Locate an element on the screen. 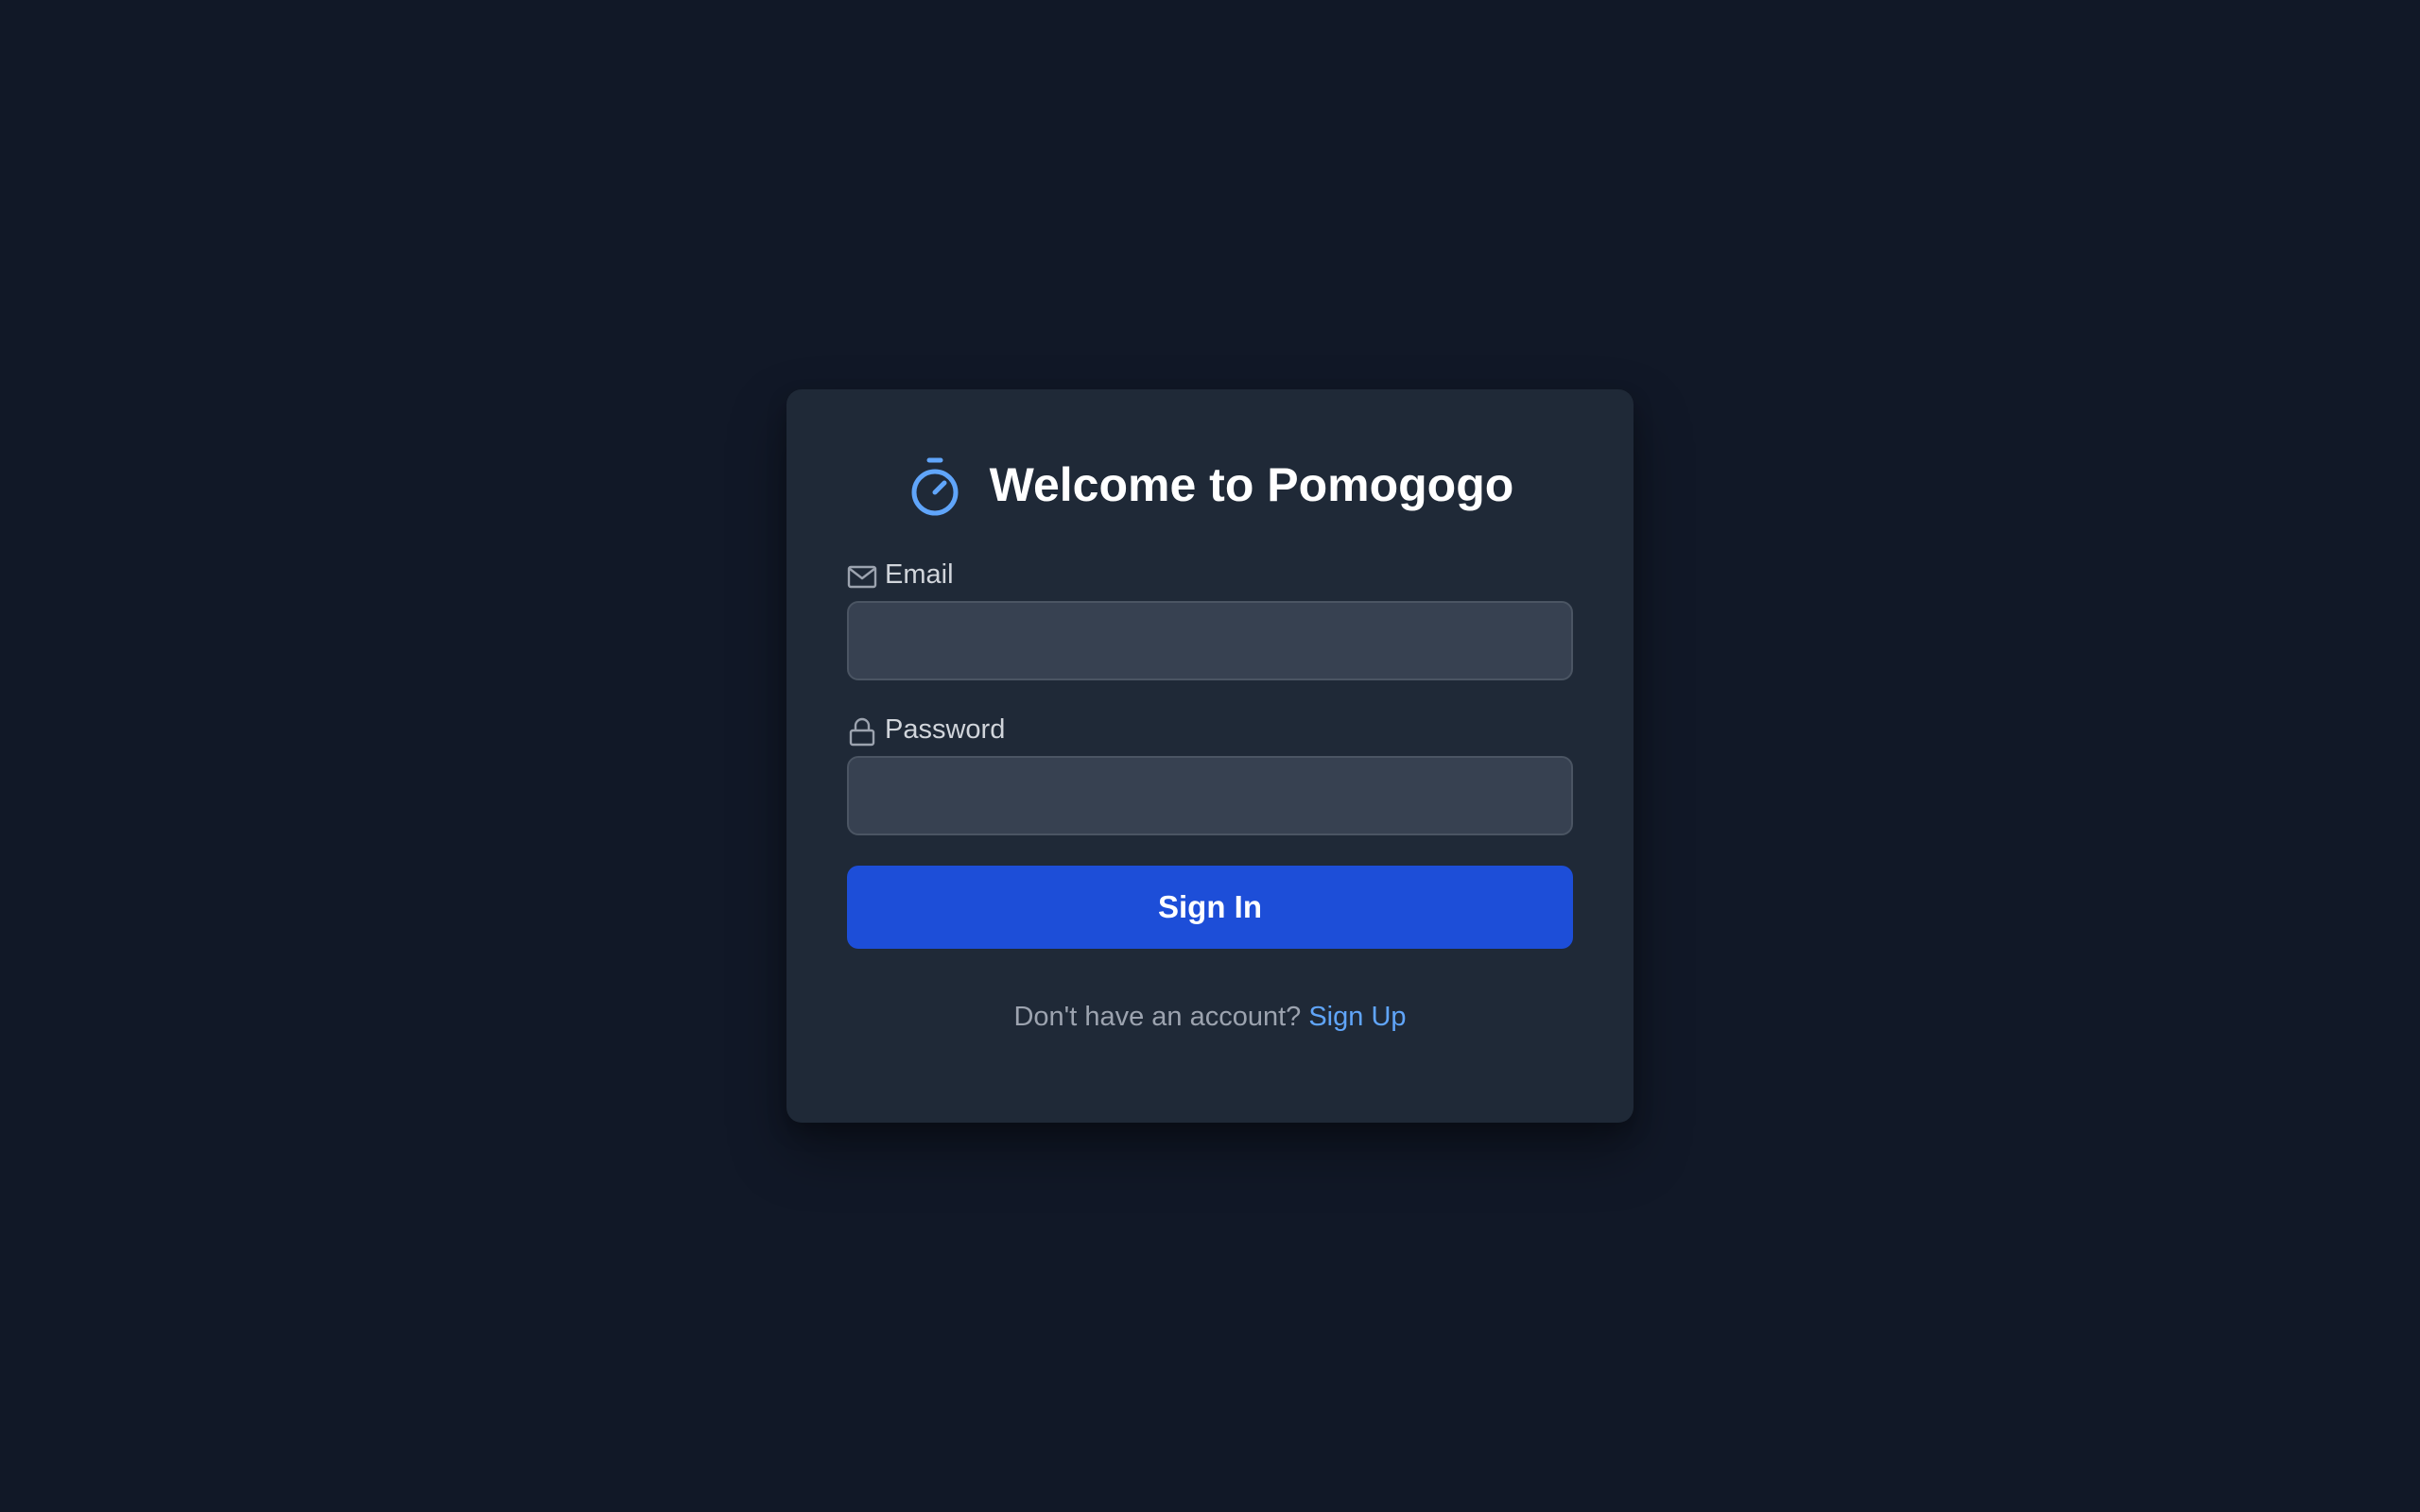 The height and width of the screenshot is (1512, 2420). password-label-text: Password is located at coordinates (945, 729).